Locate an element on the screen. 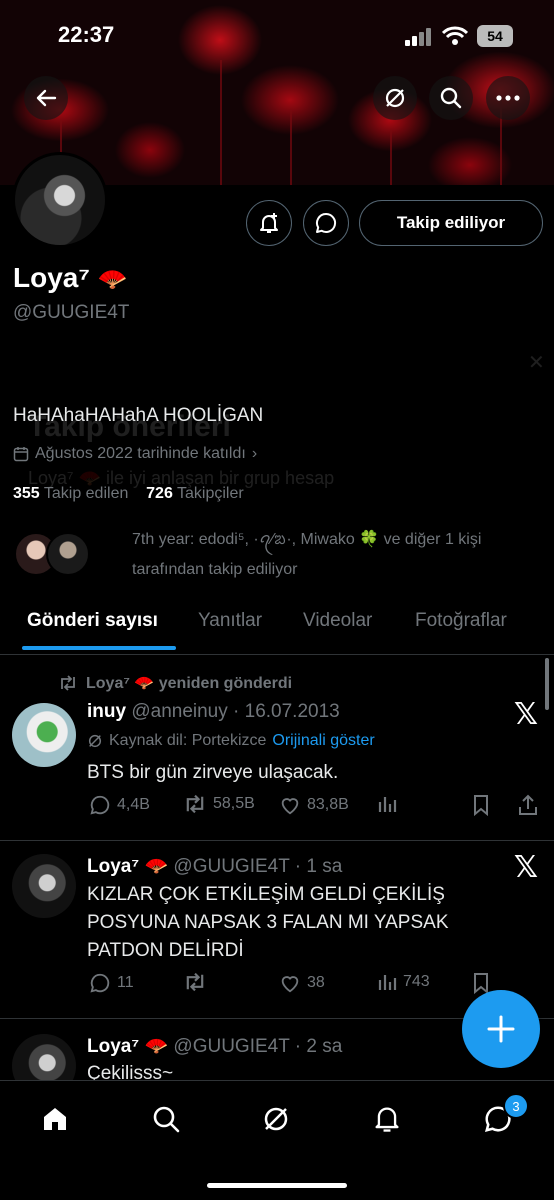 The width and height of the screenshot is (554, 1200). tab-videos: Videolar is located at coordinates (337, 621).